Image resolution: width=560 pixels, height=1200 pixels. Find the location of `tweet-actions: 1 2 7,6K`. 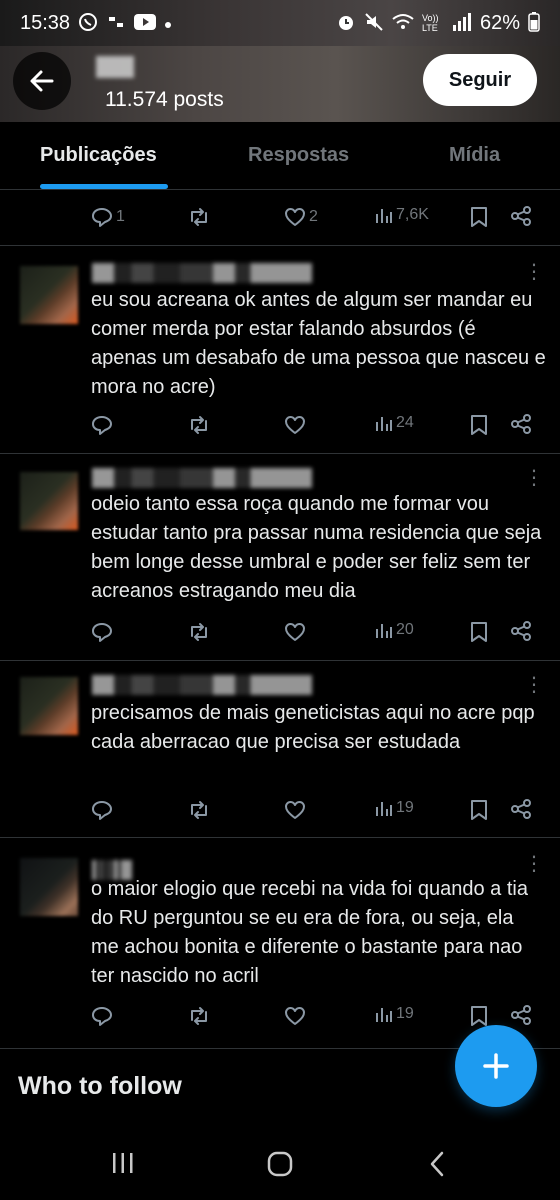

tweet-actions: 1 2 7,6K is located at coordinates (315, 220).